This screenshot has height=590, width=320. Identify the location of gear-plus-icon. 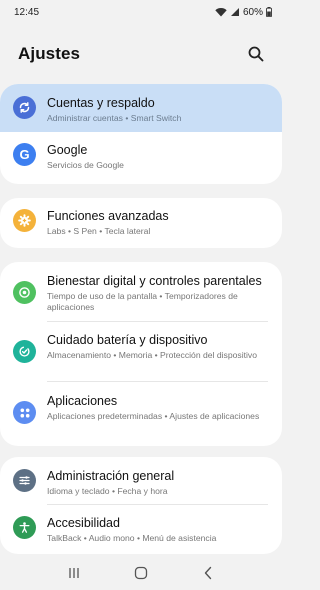
(24, 220).